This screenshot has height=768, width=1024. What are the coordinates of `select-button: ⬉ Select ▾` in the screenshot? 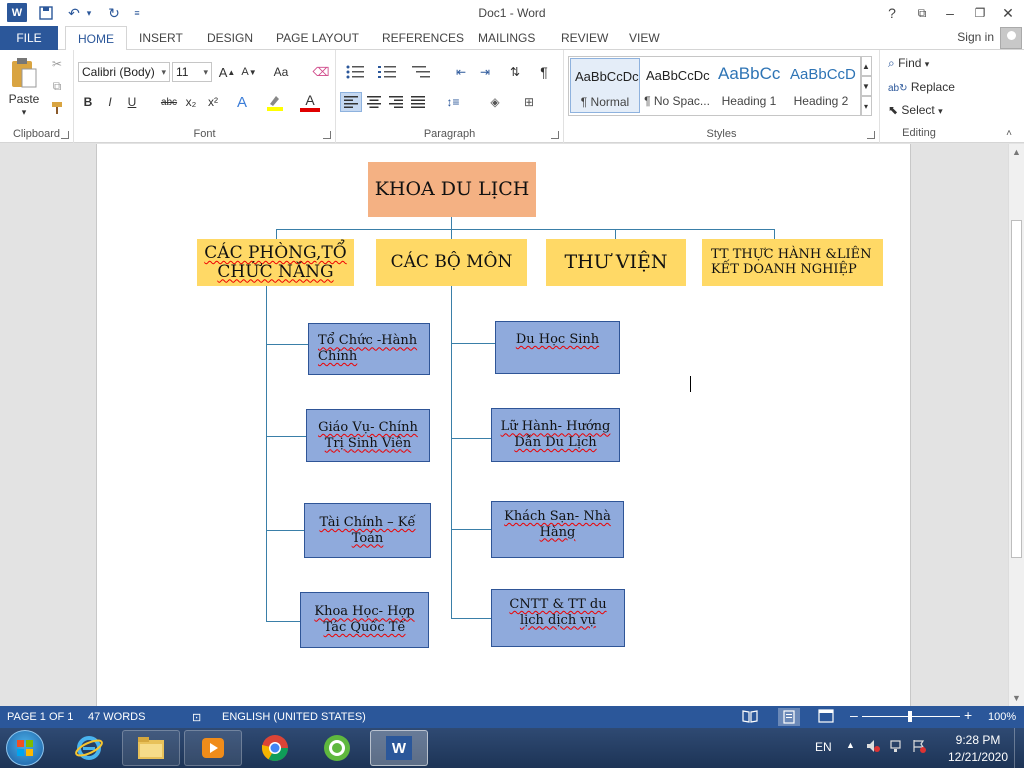 It's located at (915, 110).